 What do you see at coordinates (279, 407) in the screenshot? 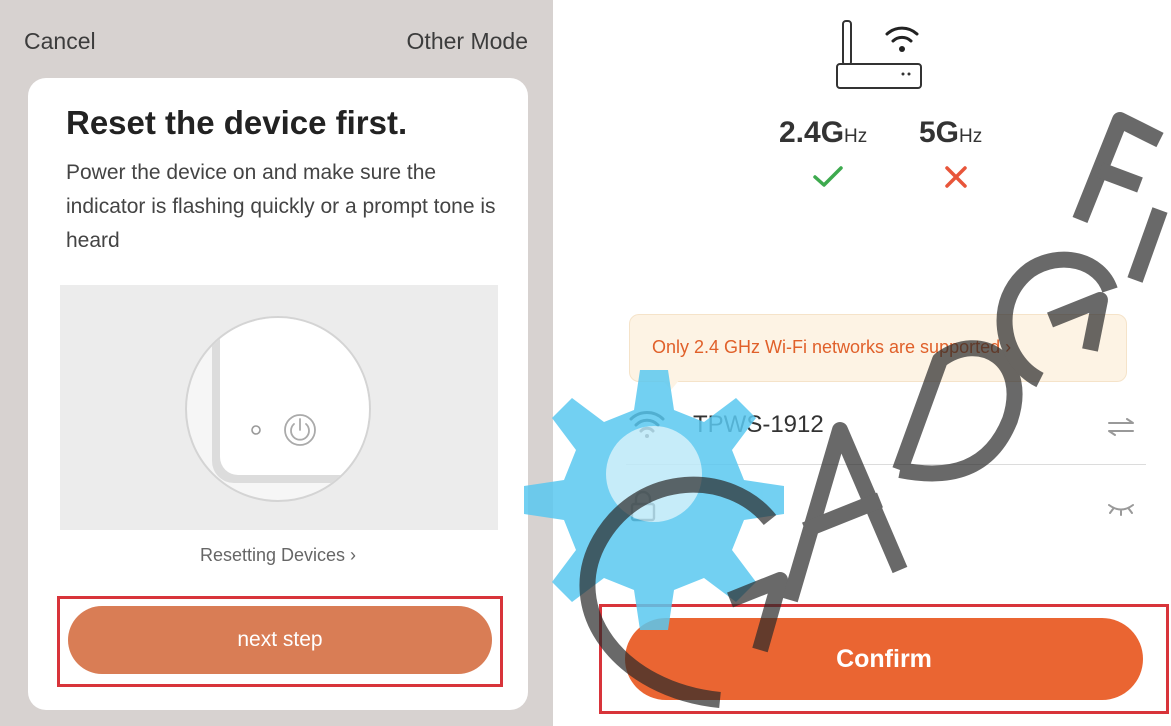
I see `device-illustration` at bounding box center [279, 407].